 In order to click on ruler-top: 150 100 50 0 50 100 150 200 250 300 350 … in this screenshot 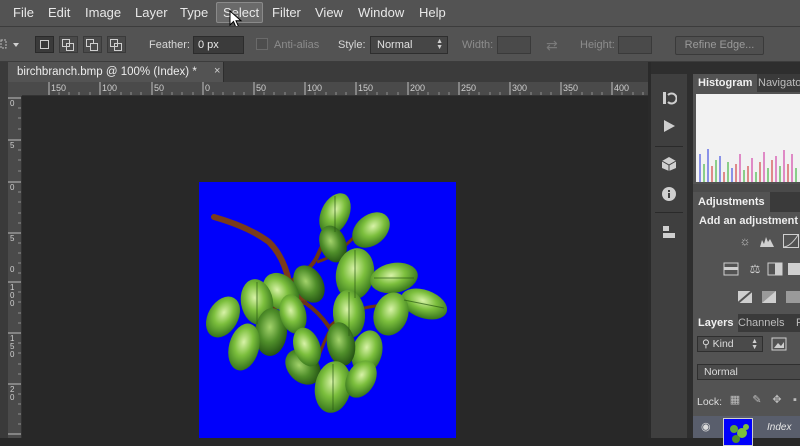, I will do `click(335, 89)`.